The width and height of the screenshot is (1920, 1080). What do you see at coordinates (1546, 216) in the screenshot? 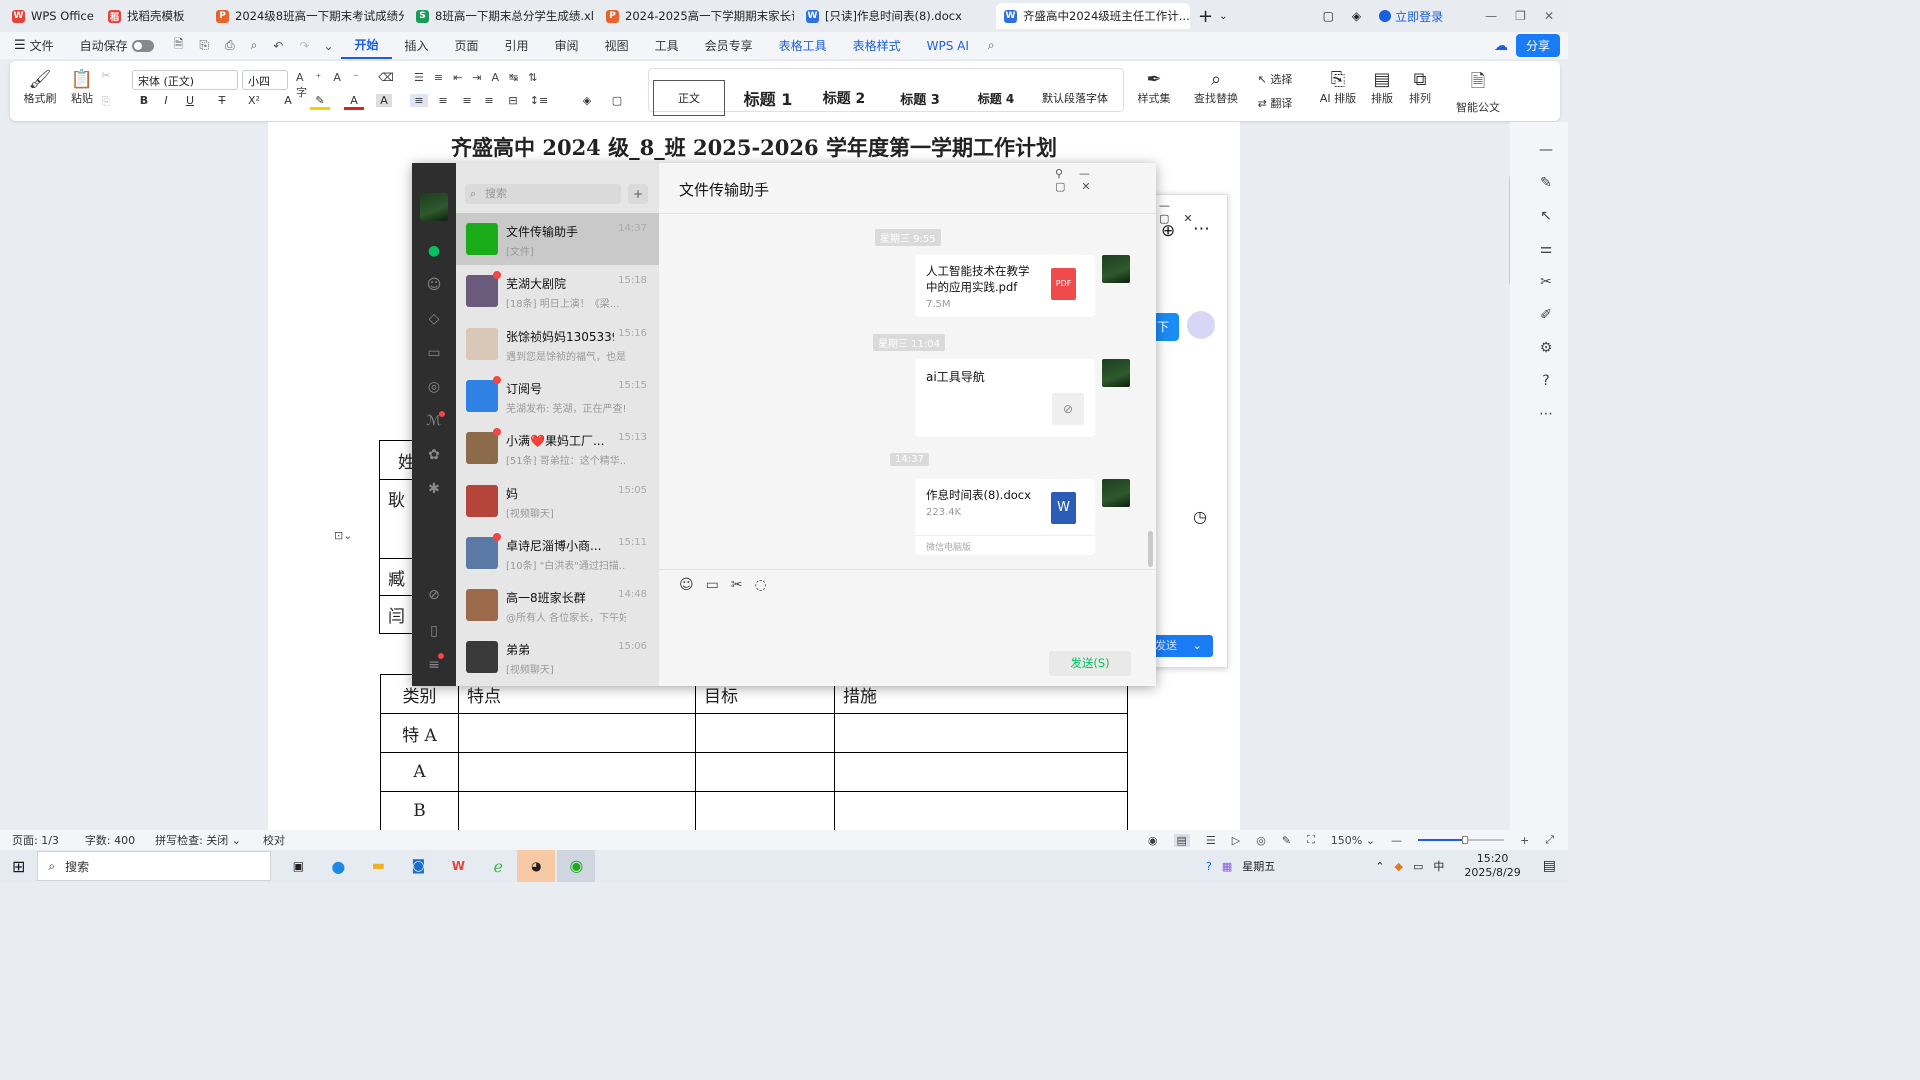
I see `cursor-icon: ↖` at bounding box center [1546, 216].